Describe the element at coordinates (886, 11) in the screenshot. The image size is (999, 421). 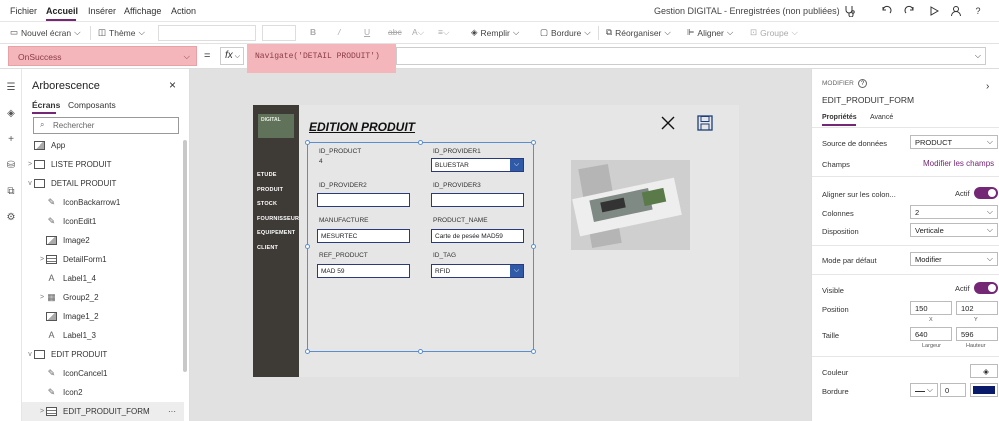
I see `undo-icon` at that location.